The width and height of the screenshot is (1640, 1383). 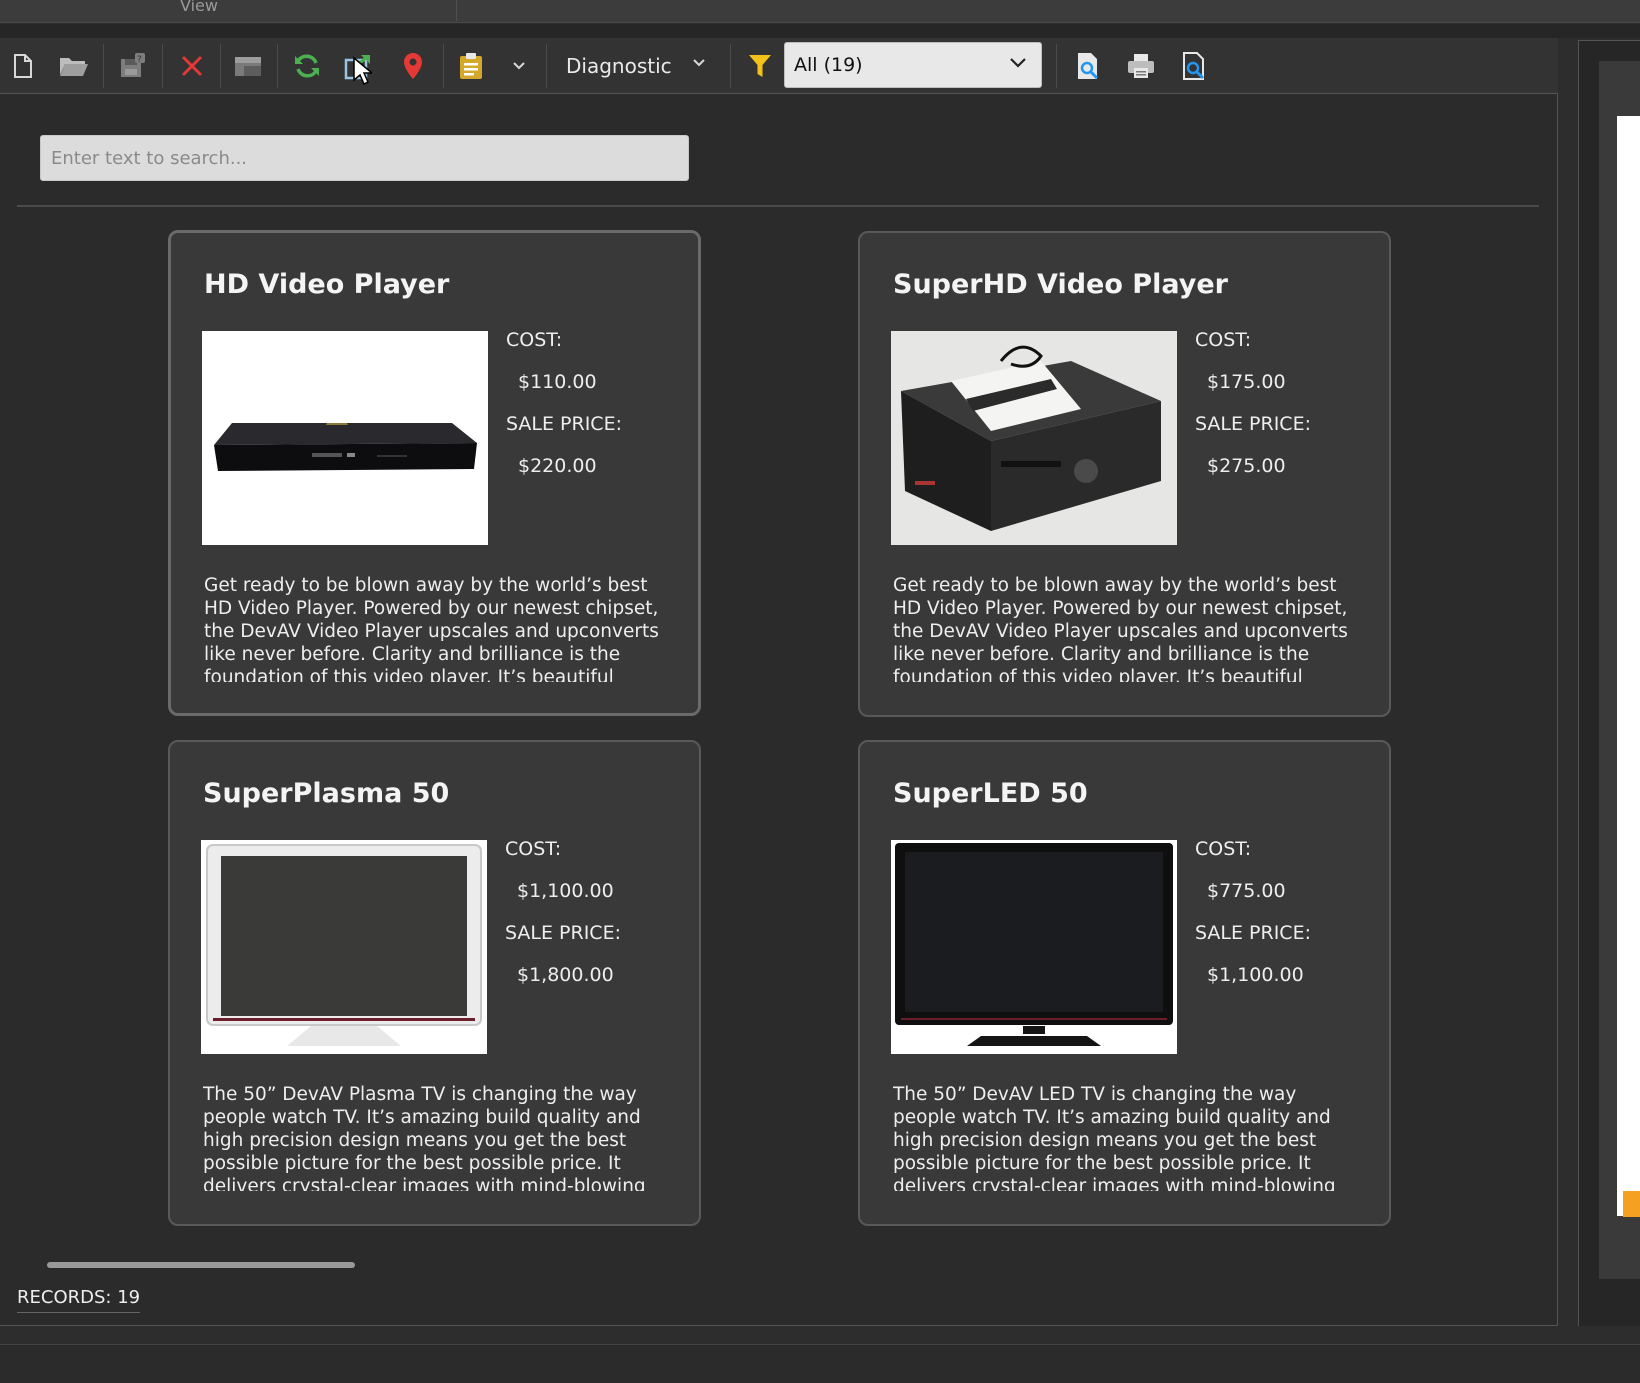 What do you see at coordinates (519, 66) in the screenshot?
I see `dropdown-chevron-icon` at bounding box center [519, 66].